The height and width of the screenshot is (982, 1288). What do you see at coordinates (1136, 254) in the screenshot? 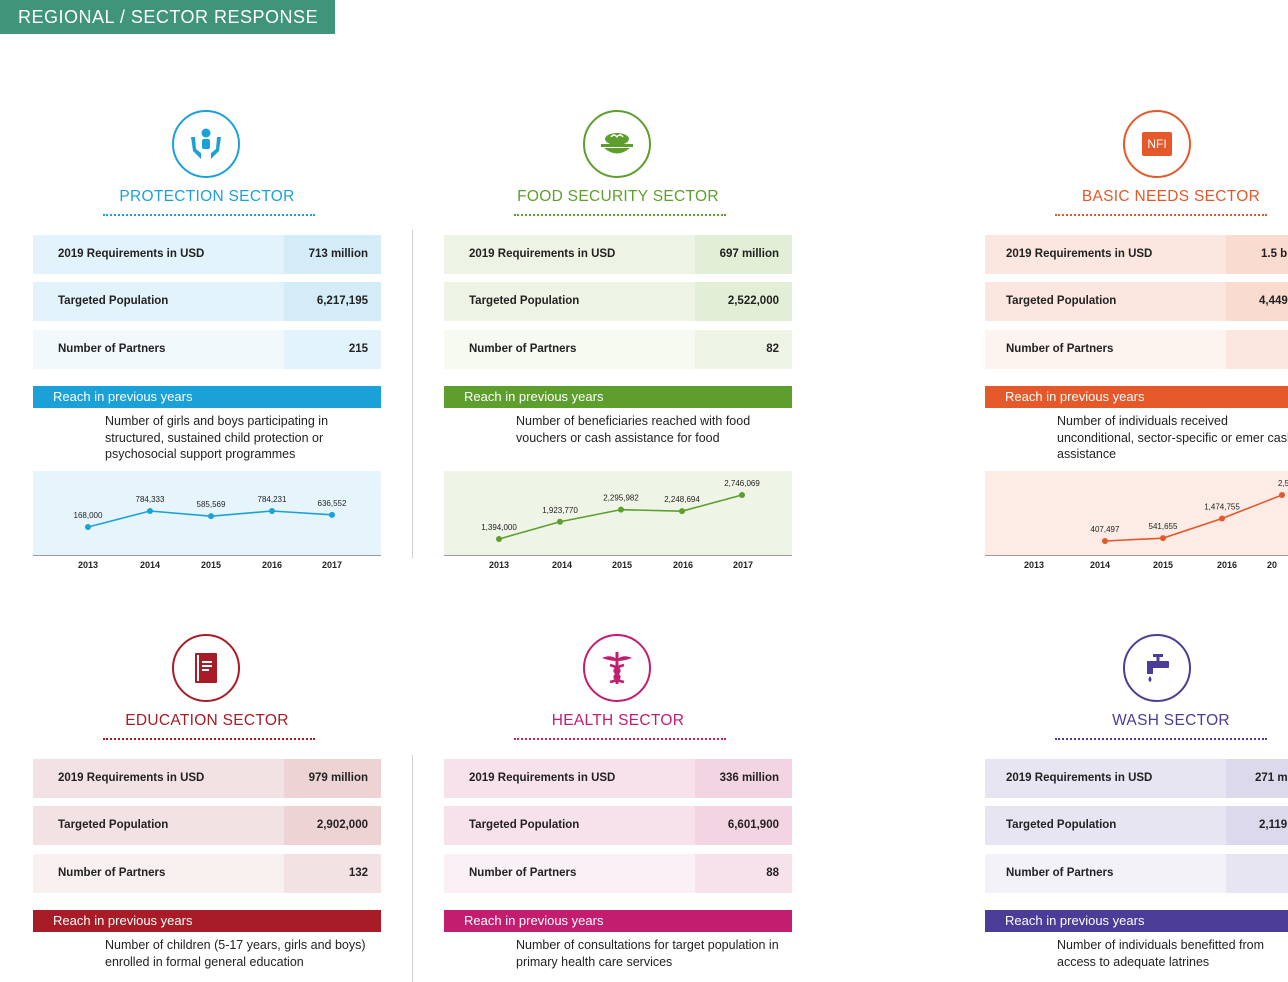
I see `requirements-row: 2019 Requirements in USD 1.5 b` at bounding box center [1136, 254].